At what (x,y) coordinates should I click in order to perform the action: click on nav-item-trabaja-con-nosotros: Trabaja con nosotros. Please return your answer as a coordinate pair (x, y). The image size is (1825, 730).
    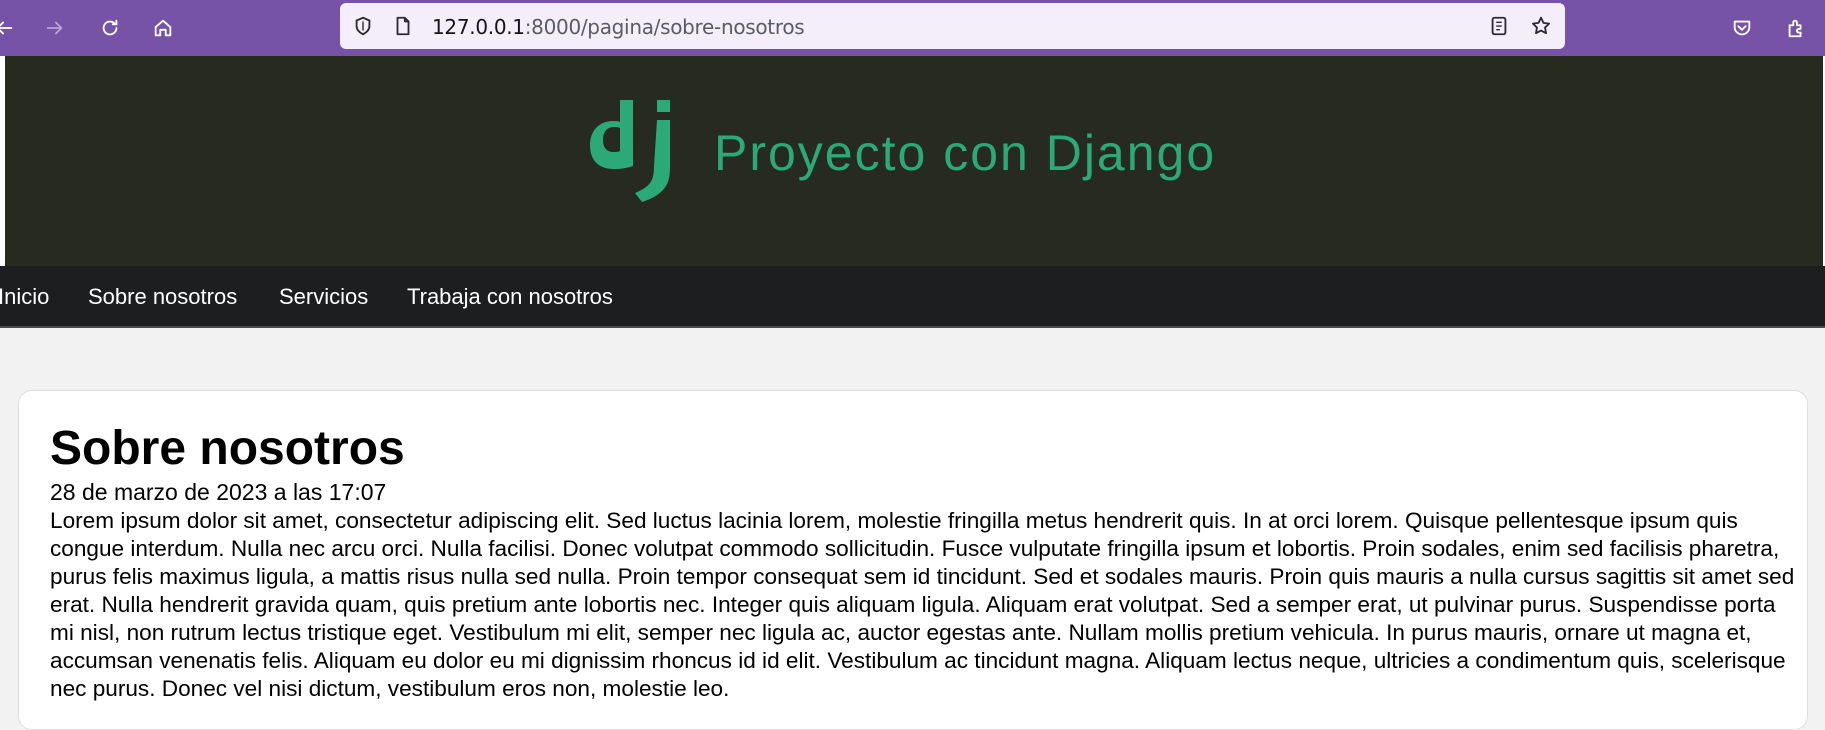
    Looking at the image, I should click on (510, 297).